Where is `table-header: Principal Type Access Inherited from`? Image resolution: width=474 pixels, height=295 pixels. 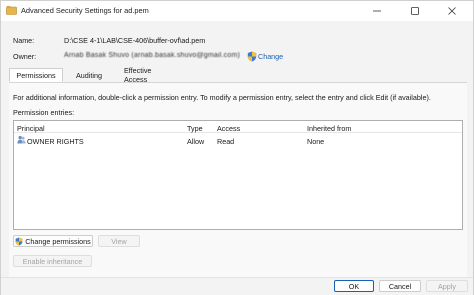 table-header: Principal Type Access Inherited from is located at coordinates (238, 127).